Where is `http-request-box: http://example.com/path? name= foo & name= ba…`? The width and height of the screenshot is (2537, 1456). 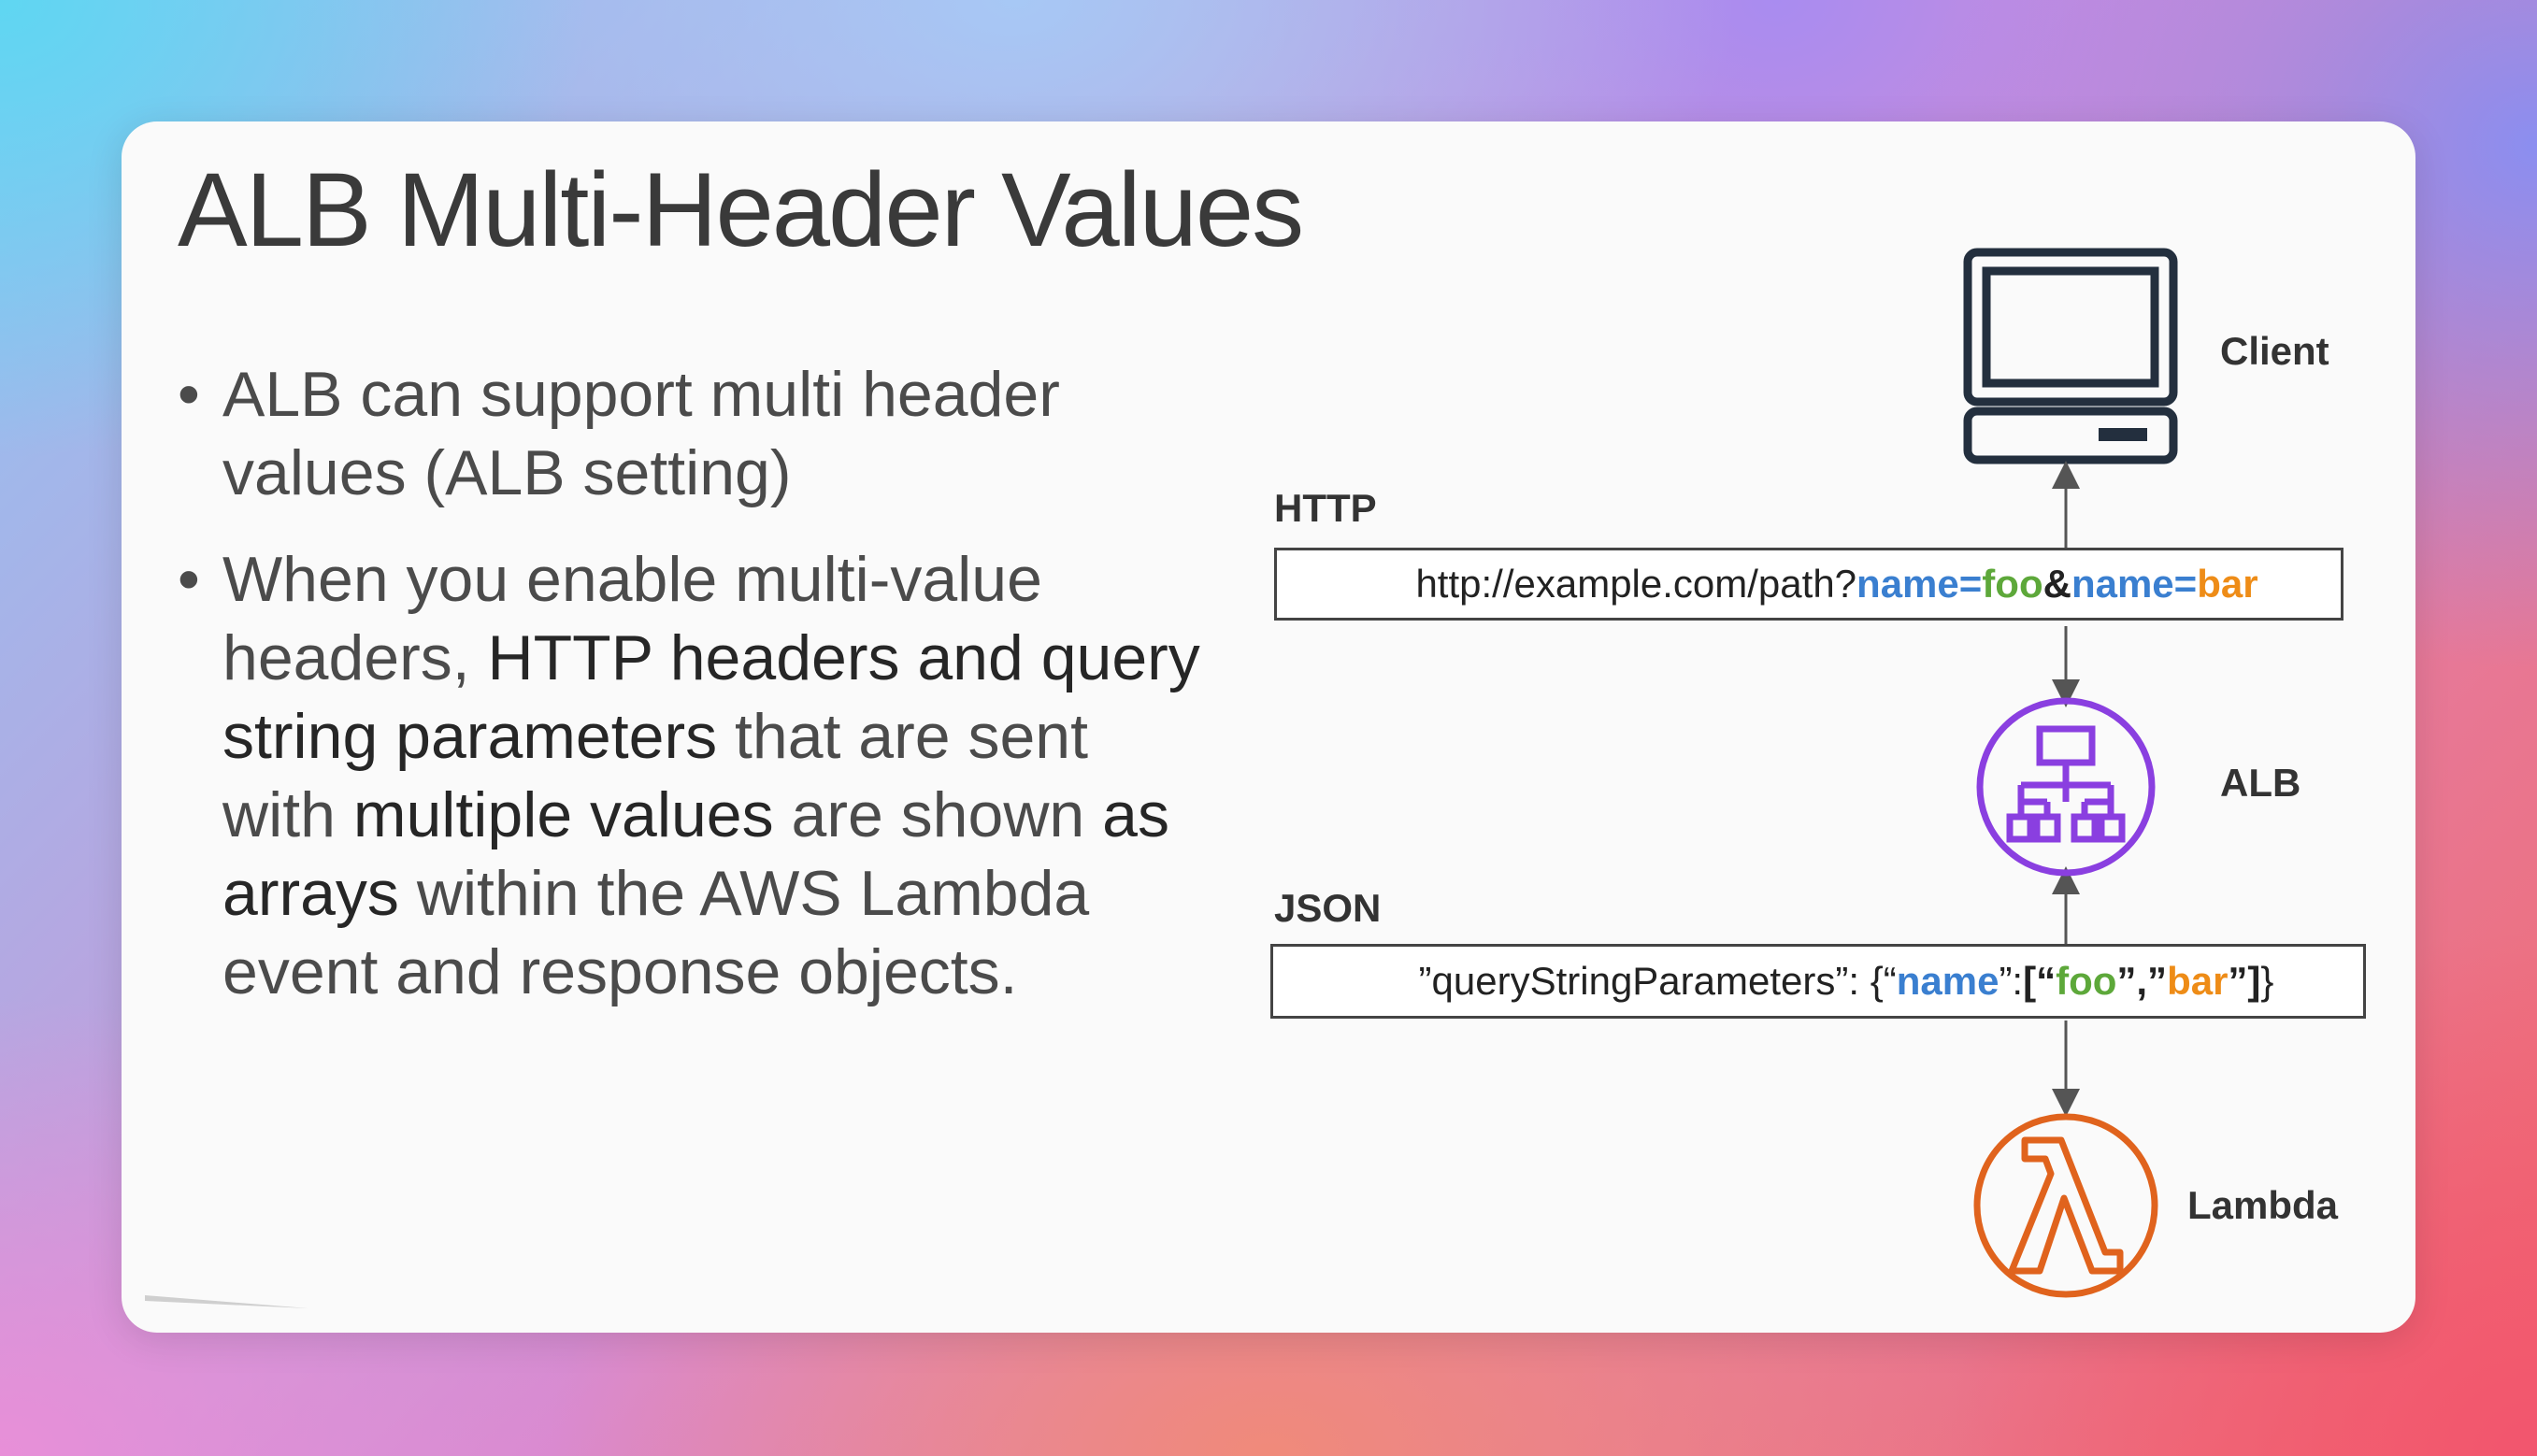 http-request-box: http://example.com/path? name= foo & name= ba… is located at coordinates (1809, 584).